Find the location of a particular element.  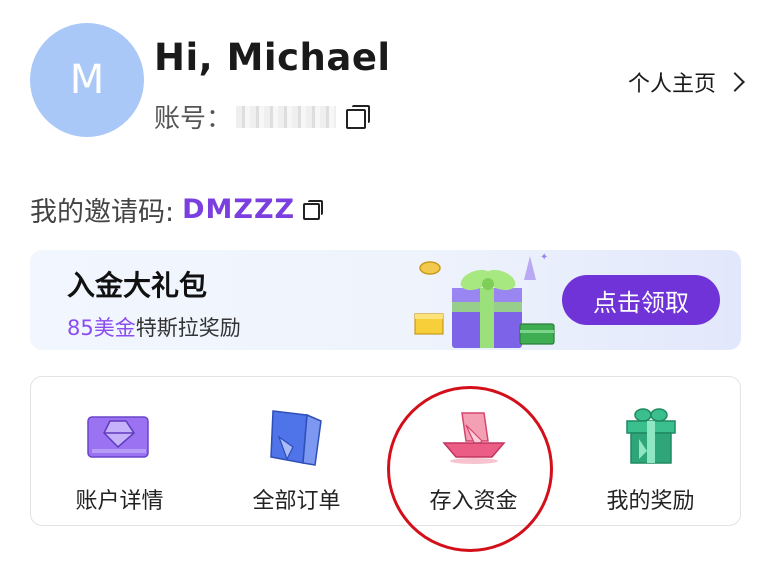

avatar: M is located at coordinates (87, 80).